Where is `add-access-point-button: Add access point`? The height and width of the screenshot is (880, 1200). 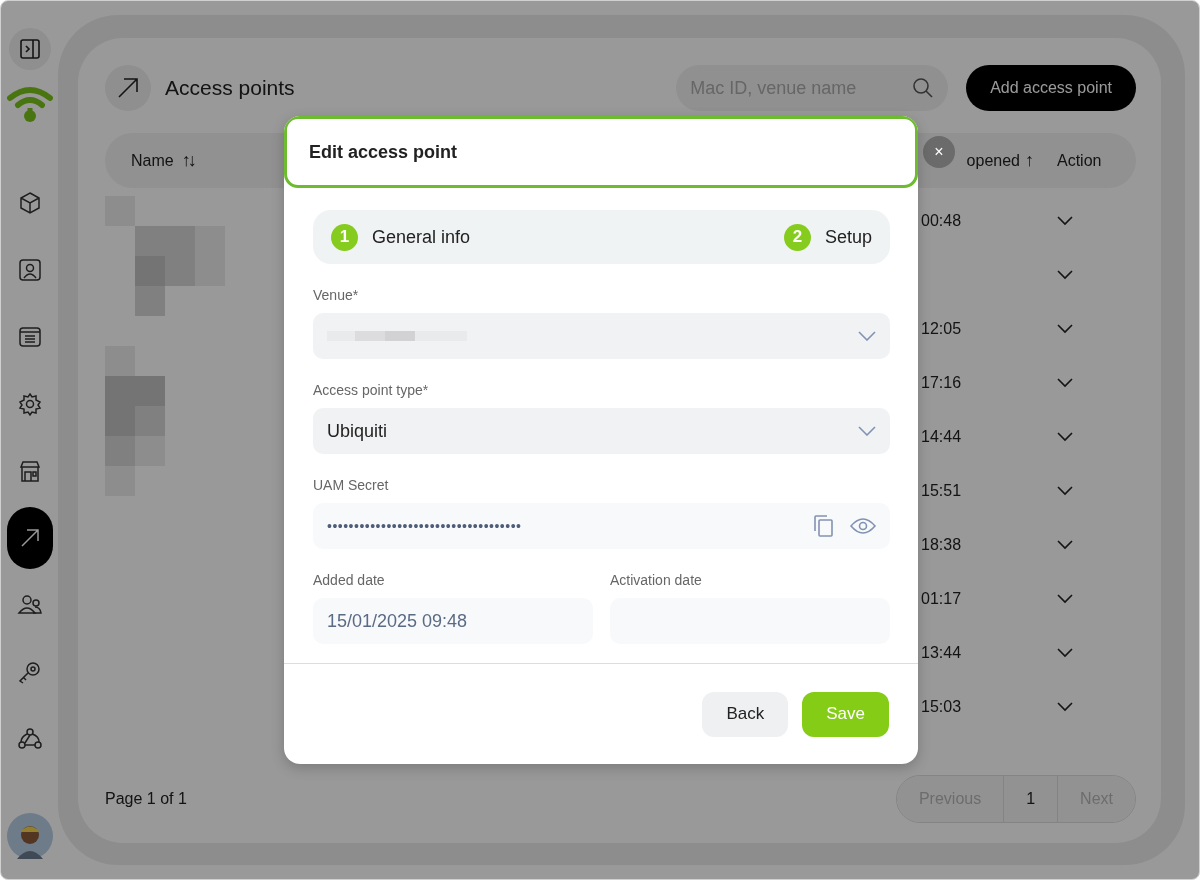 add-access-point-button: Add access point is located at coordinates (1051, 88).